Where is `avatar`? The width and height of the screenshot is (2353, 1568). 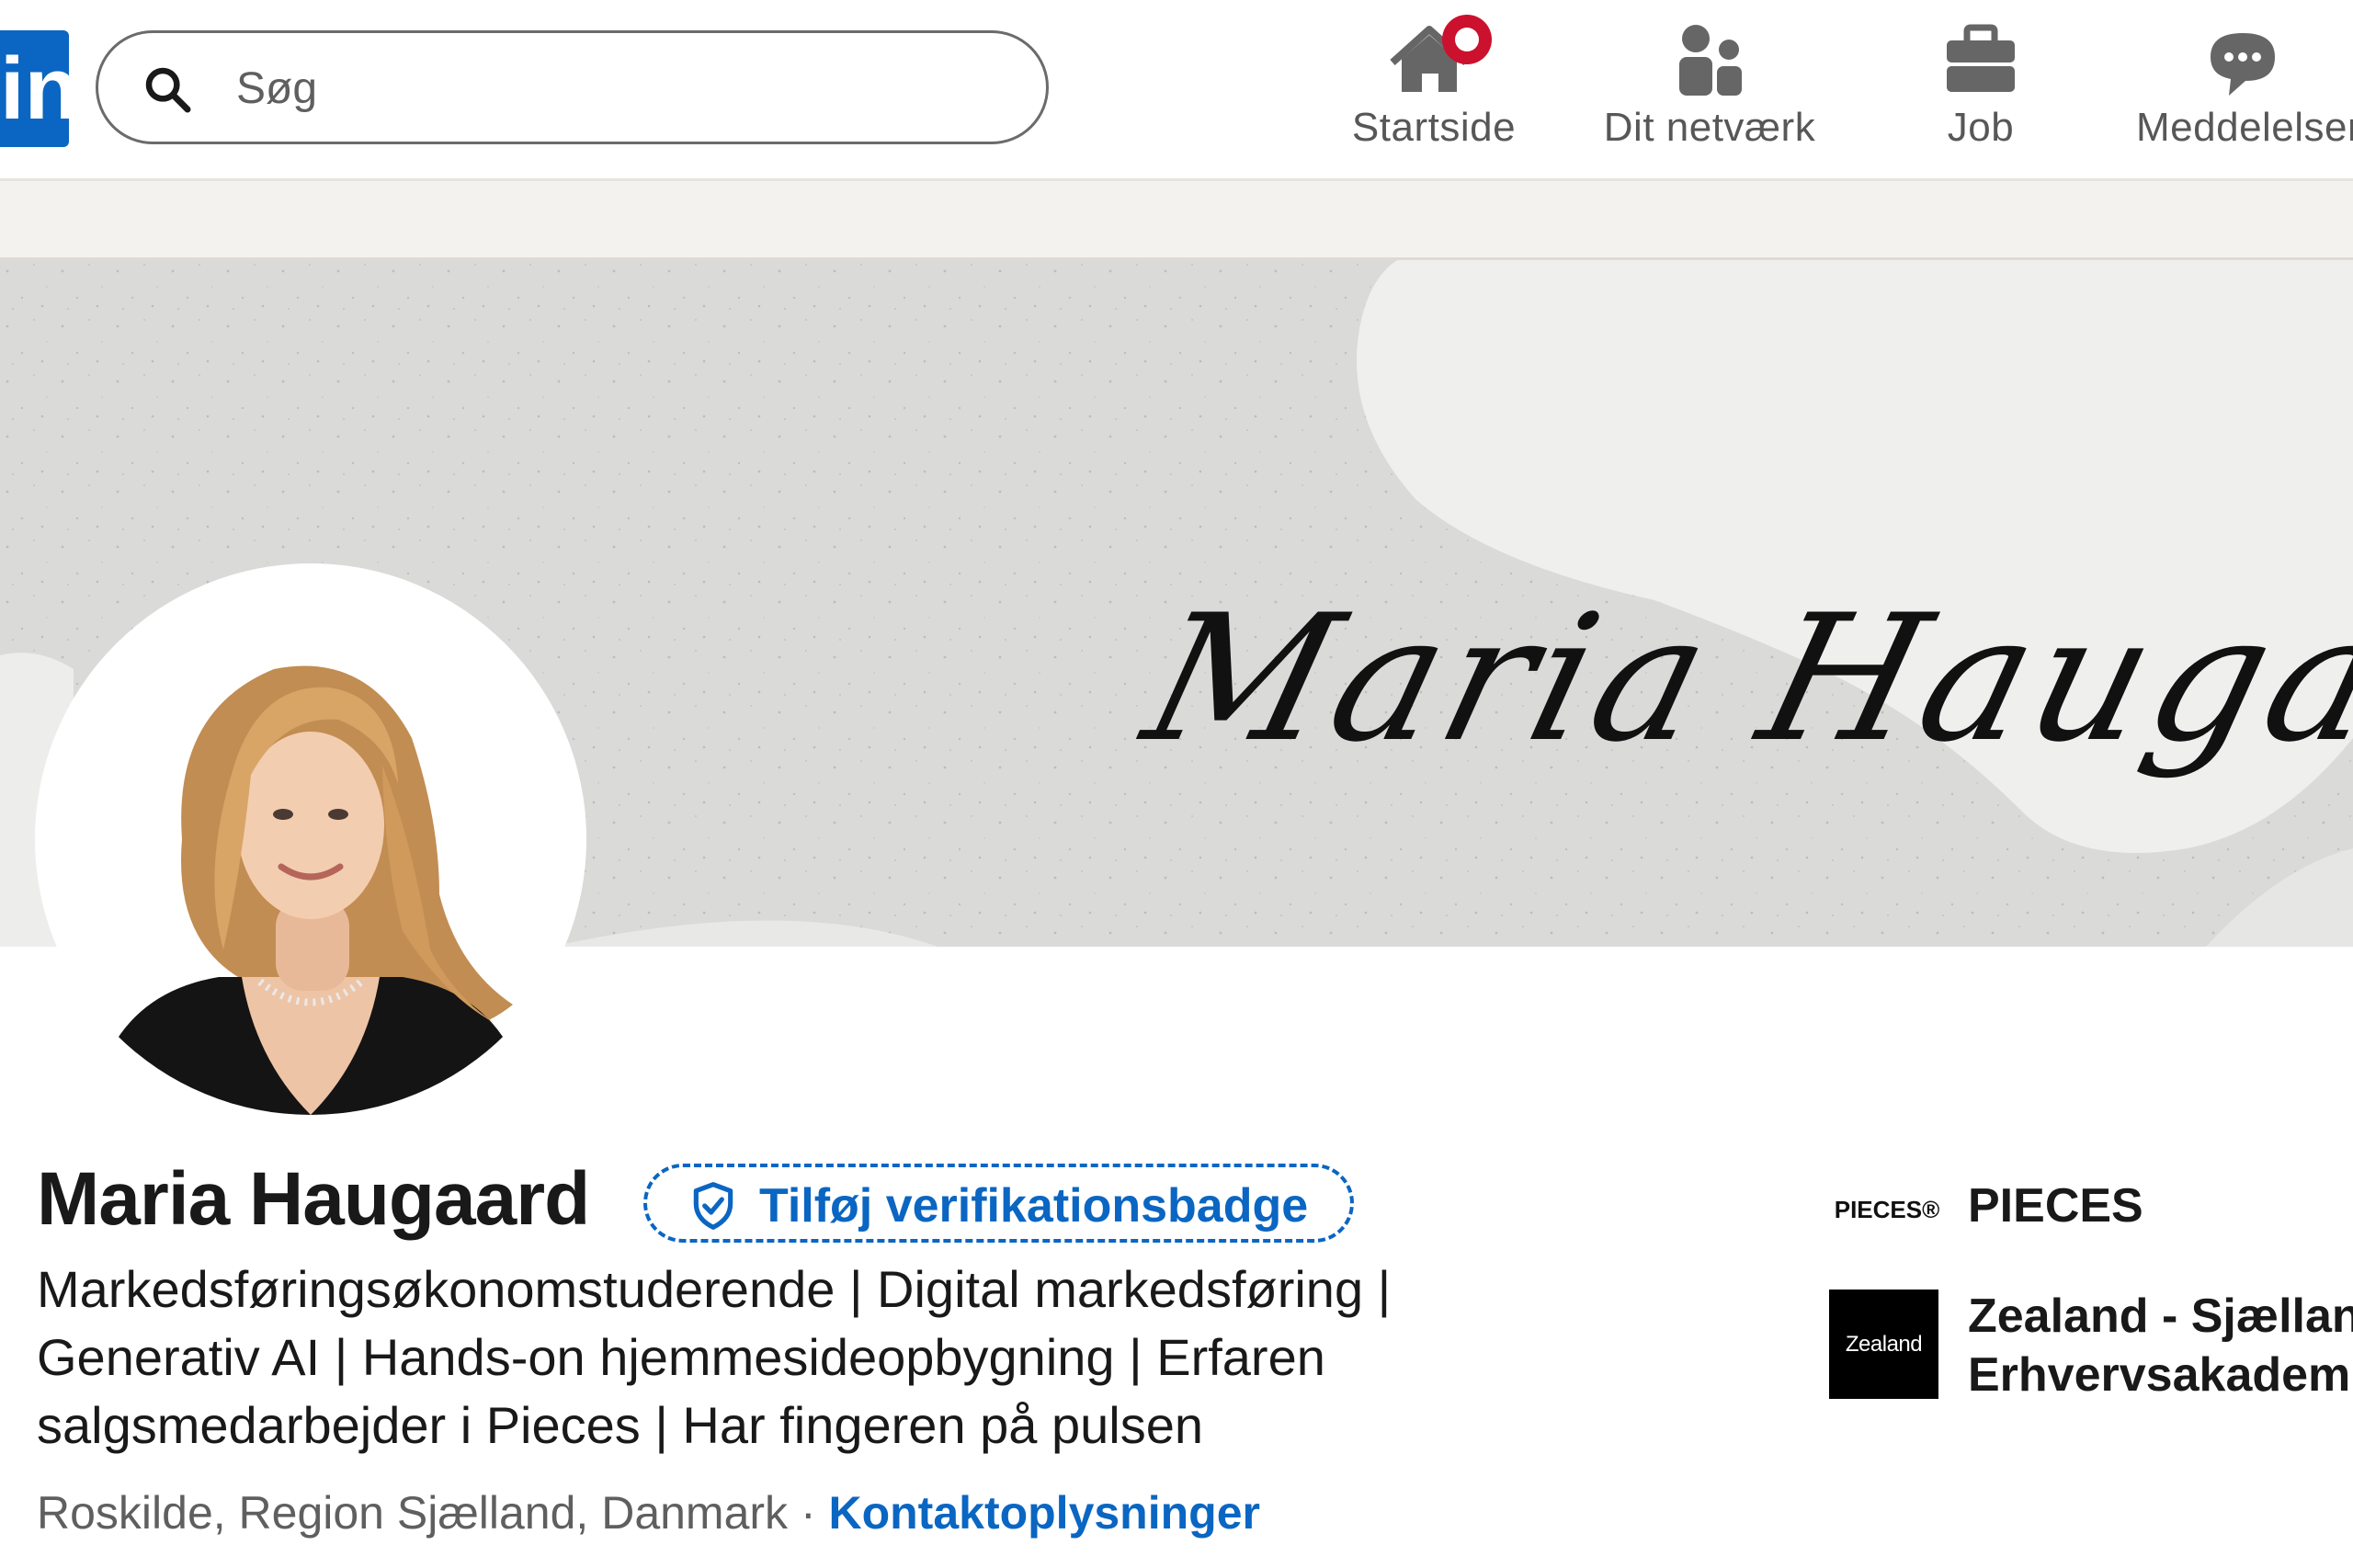
avatar is located at coordinates (310, 839).